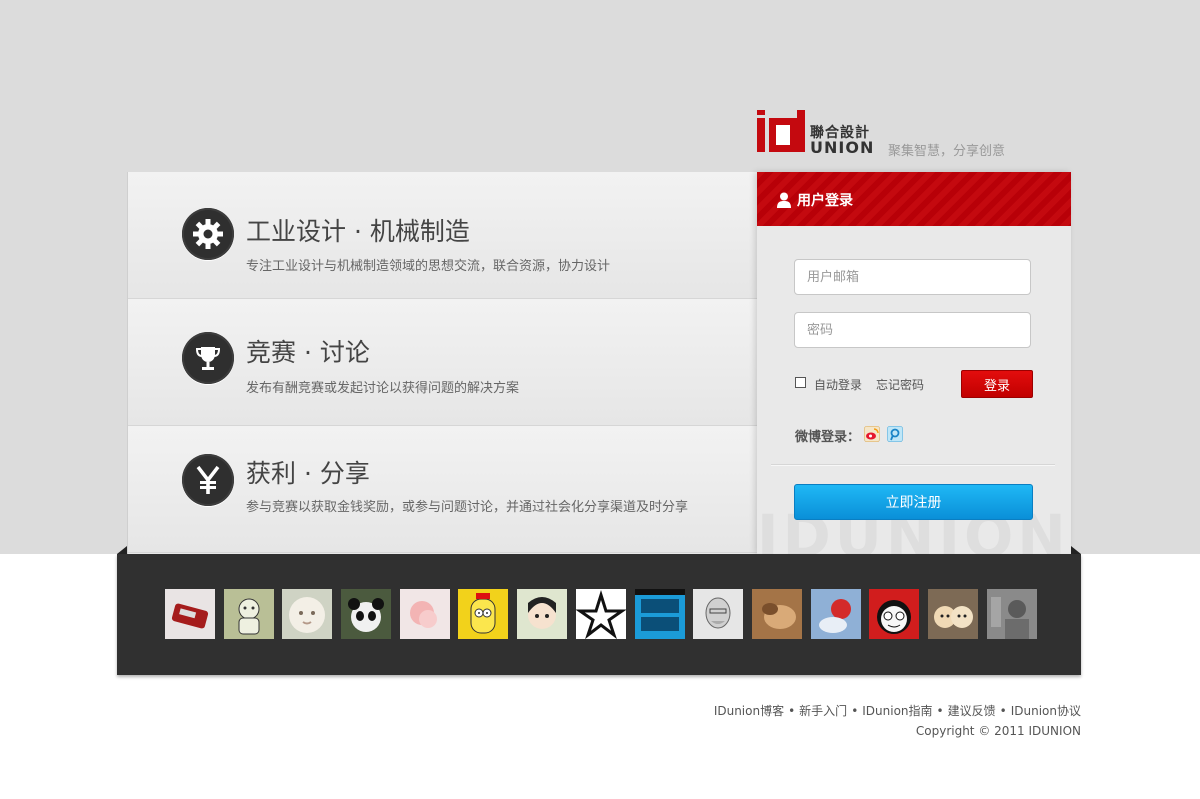 The image size is (1200, 799). Describe the element at coordinates (600, 614) in the screenshot. I see `avatar-socialism-star` at that location.